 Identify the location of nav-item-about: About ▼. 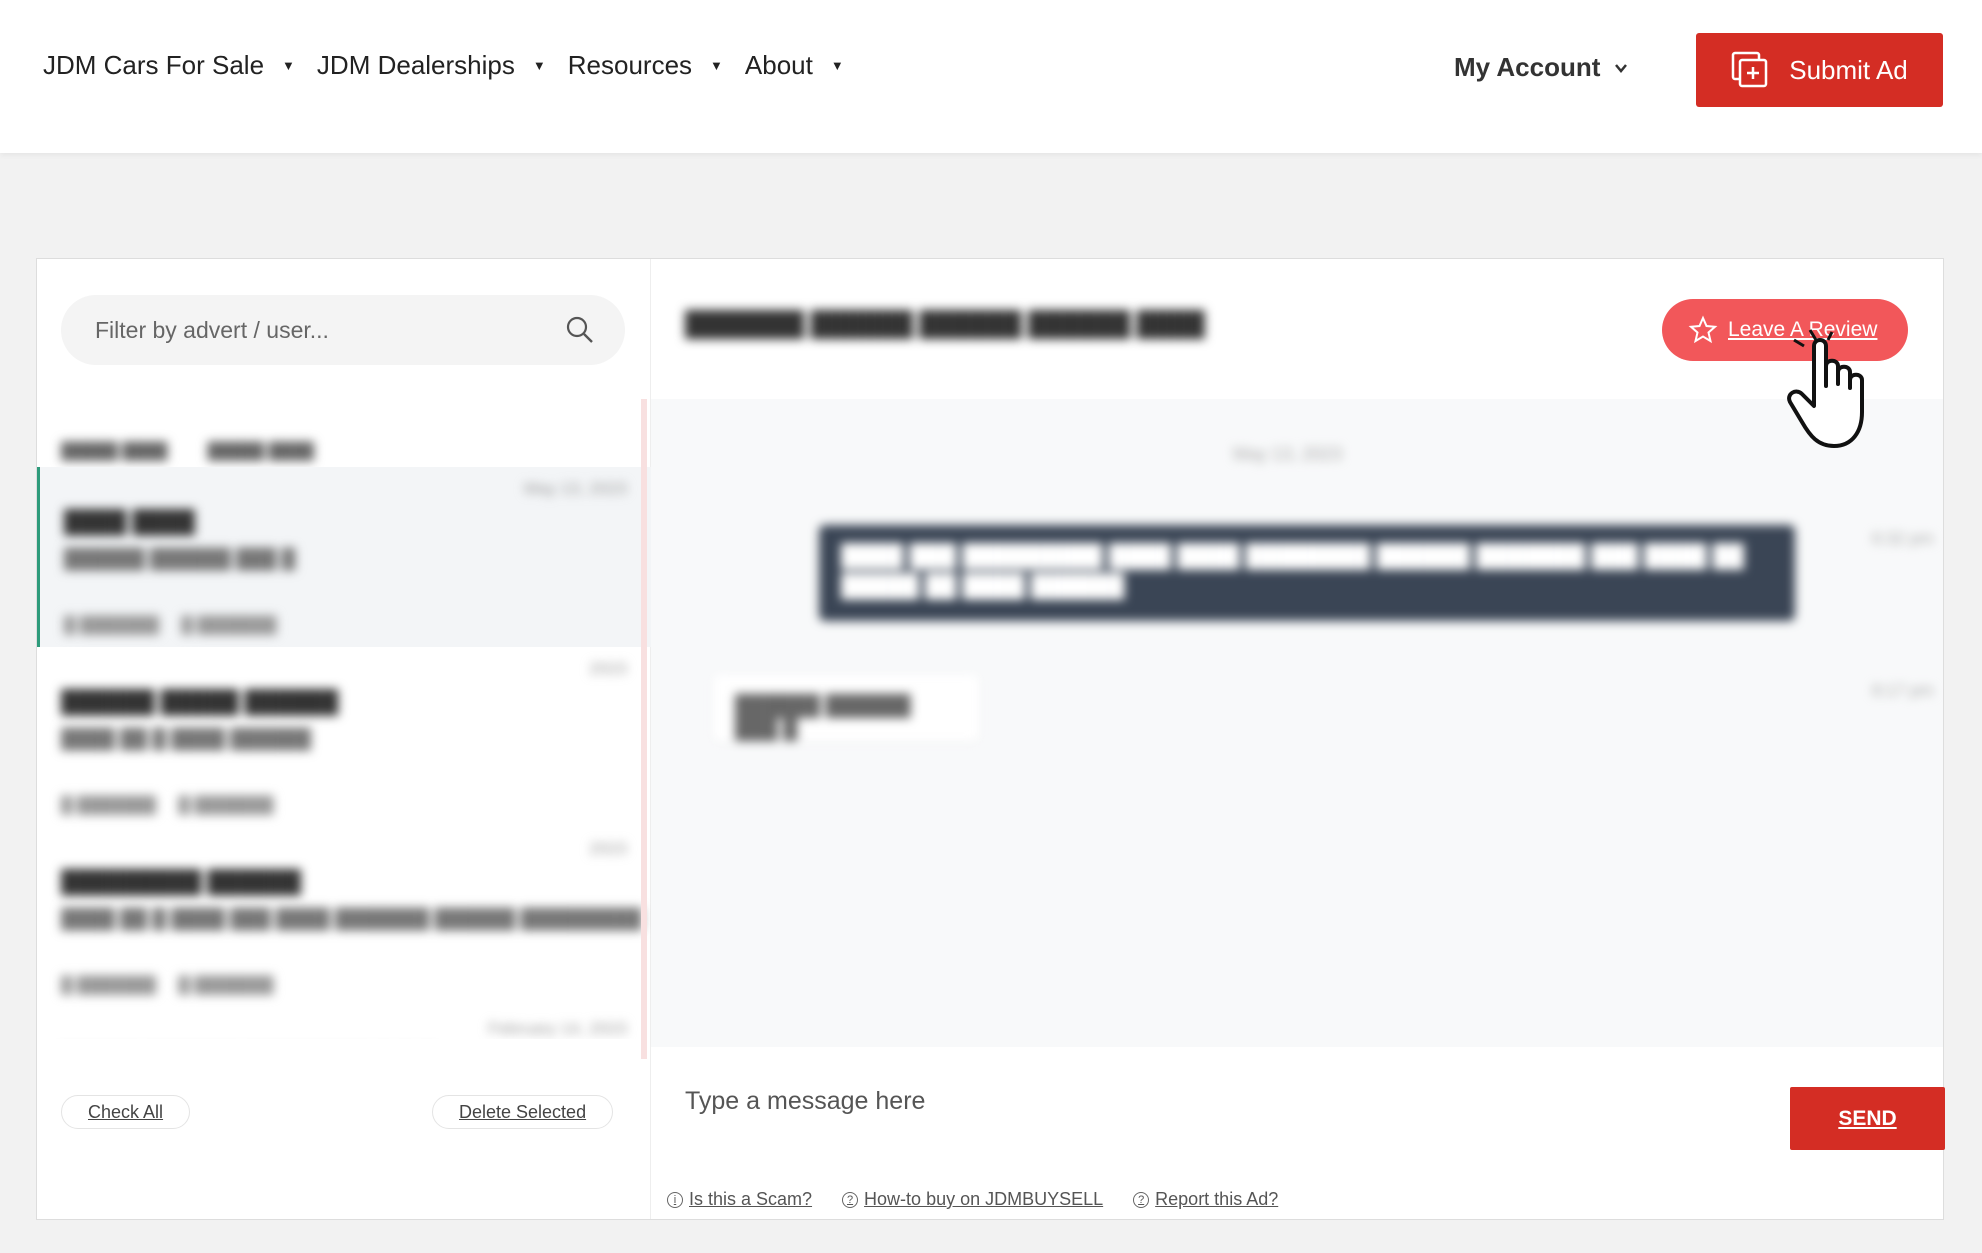
(794, 65).